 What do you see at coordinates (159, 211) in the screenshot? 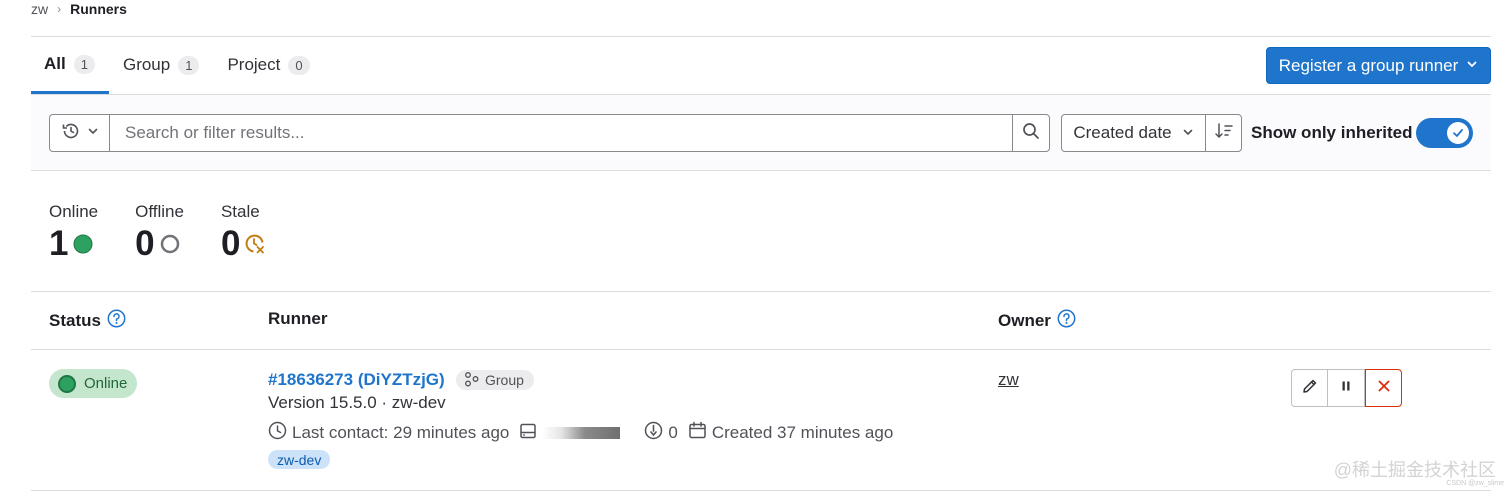
I see `stat-label: Offline` at bounding box center [159, 211].